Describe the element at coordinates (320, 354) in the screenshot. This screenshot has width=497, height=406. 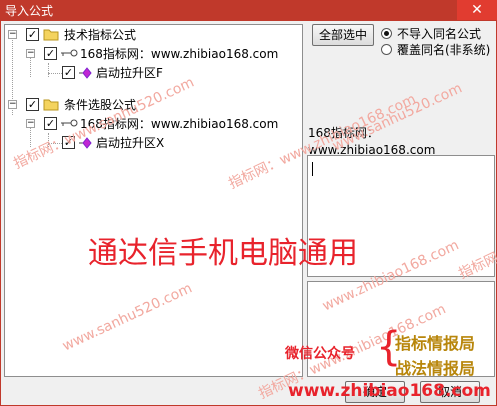
I see `wechat-label: 微信公众号` at that location.